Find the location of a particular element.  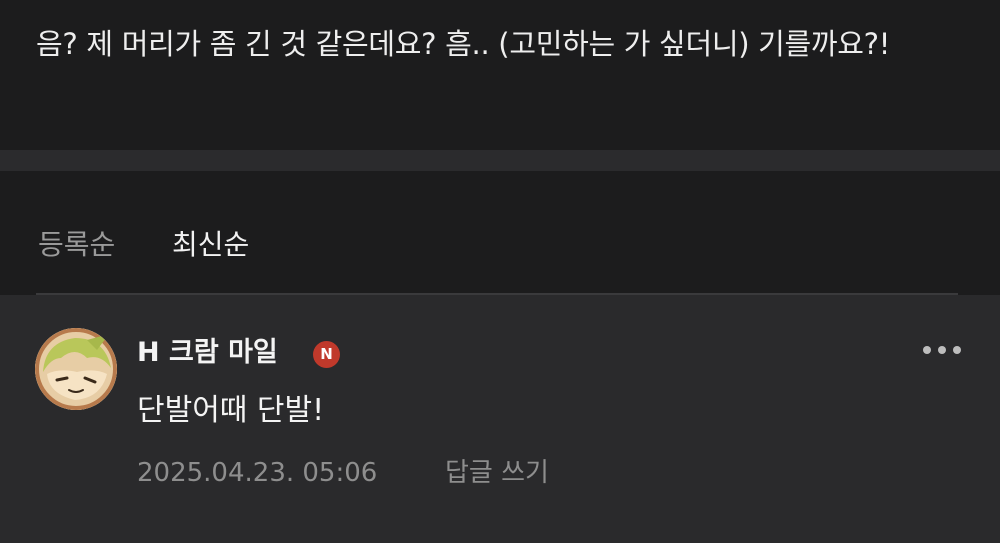

comment-text: 단발어때 단발! is located at coordinates (231, 410).